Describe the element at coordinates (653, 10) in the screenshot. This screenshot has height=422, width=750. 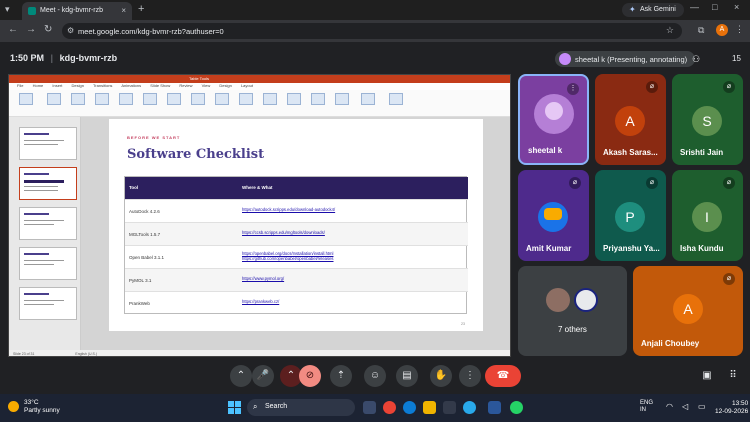
I see `ask-gemini-button: ✦ Ask Gemini` at that location.